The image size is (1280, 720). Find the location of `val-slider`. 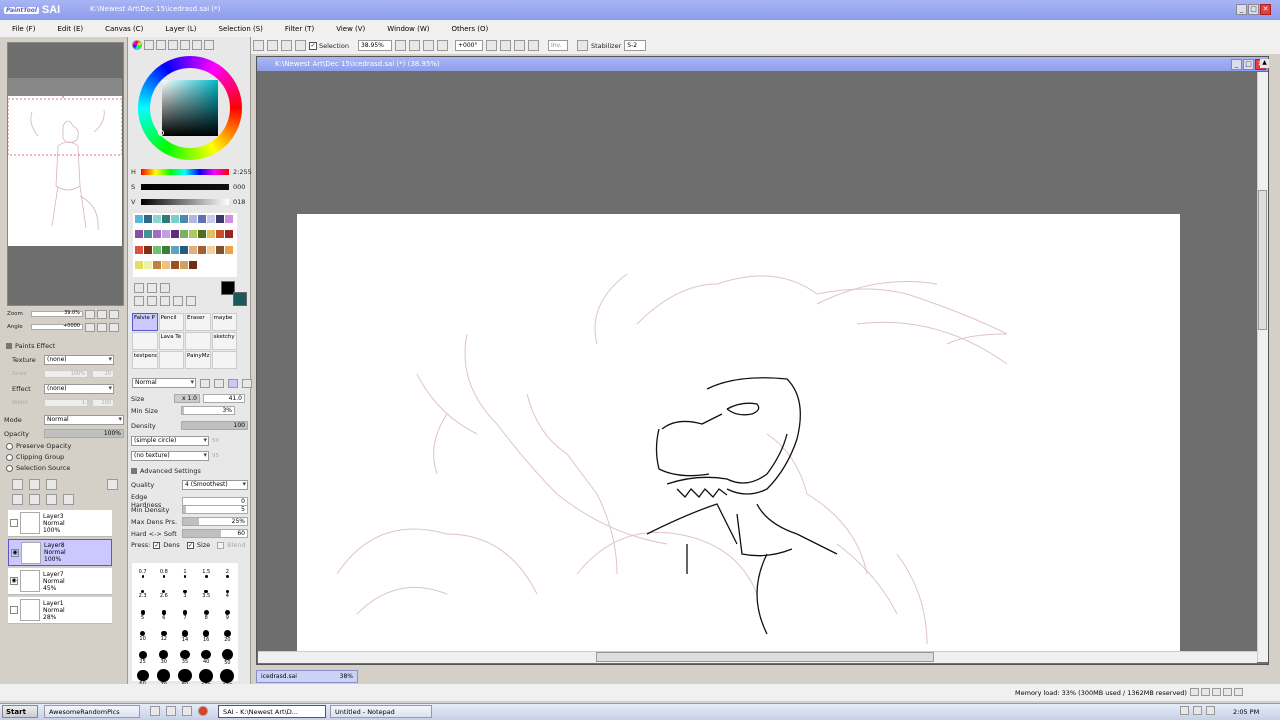

val-slider is located at coordinates (185, 202).